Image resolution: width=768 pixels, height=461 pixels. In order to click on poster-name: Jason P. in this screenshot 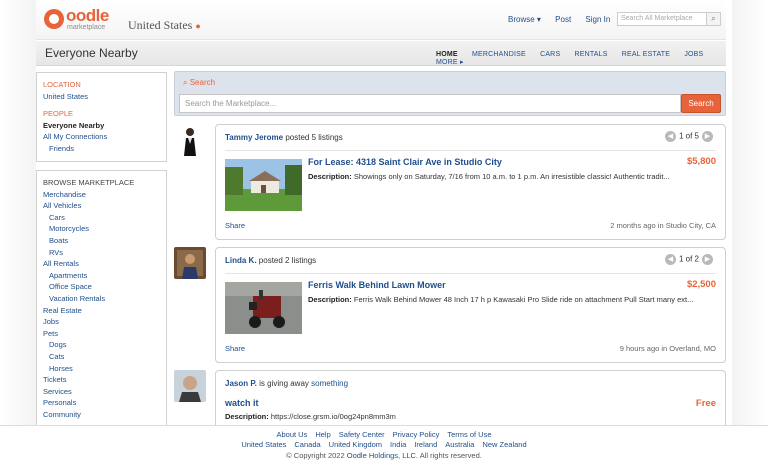, I will do `click(241, 383)`.